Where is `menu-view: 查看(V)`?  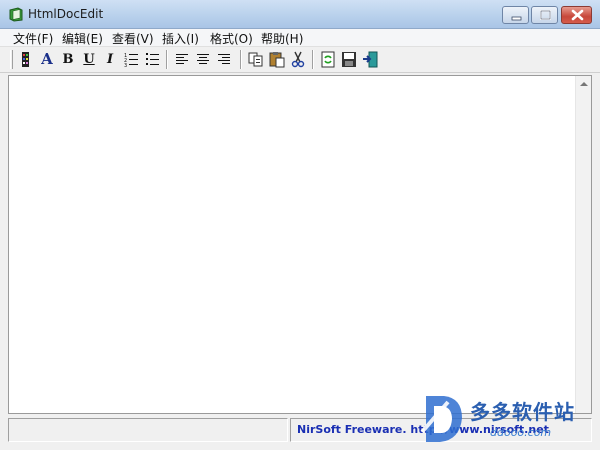
menu-view: 查看(V) is located at coordinates (133, 38).